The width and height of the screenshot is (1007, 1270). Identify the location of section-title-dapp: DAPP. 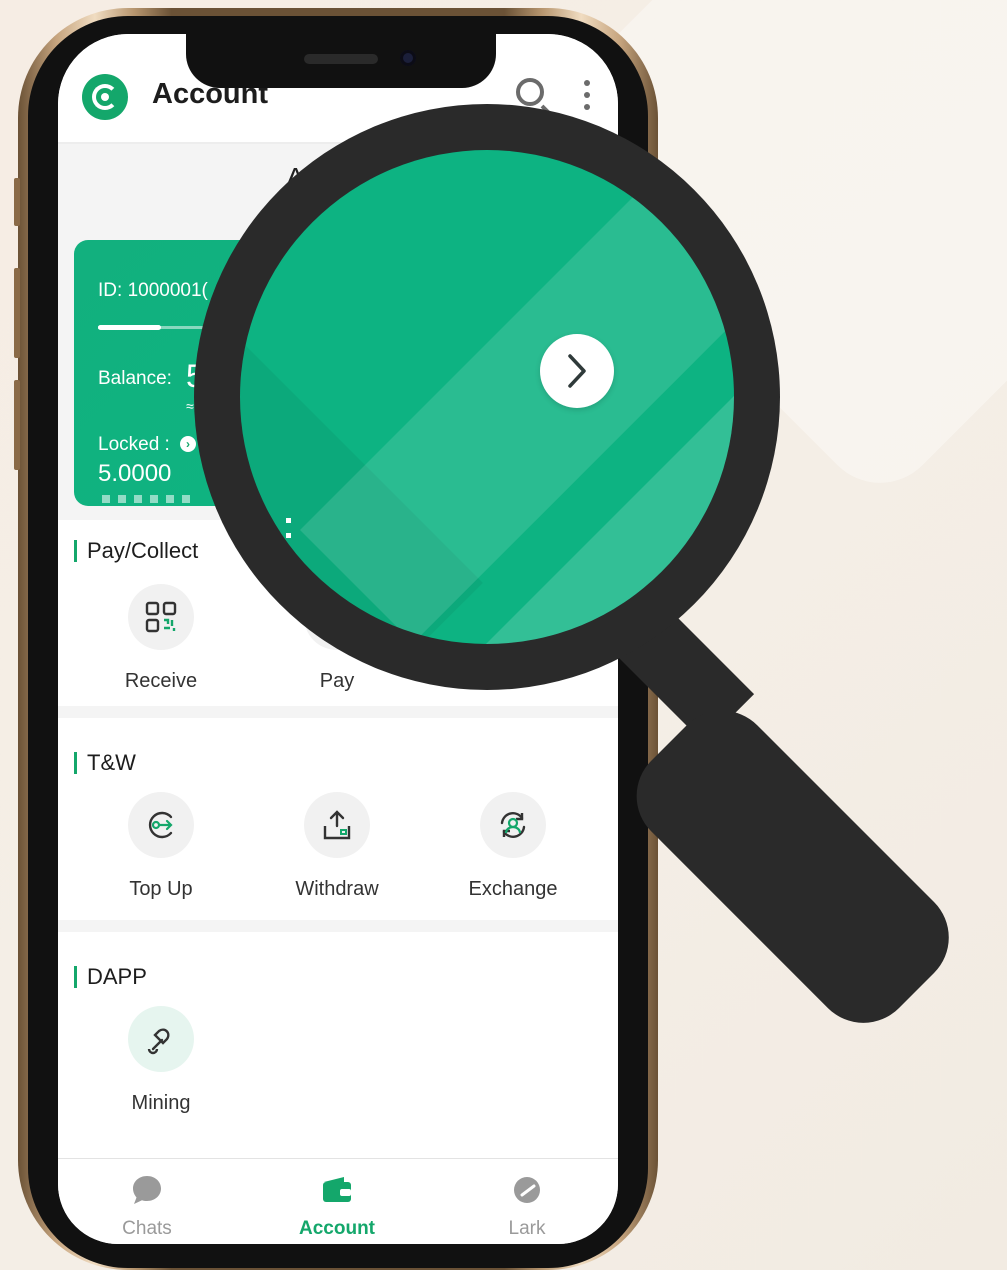
(110, 977).